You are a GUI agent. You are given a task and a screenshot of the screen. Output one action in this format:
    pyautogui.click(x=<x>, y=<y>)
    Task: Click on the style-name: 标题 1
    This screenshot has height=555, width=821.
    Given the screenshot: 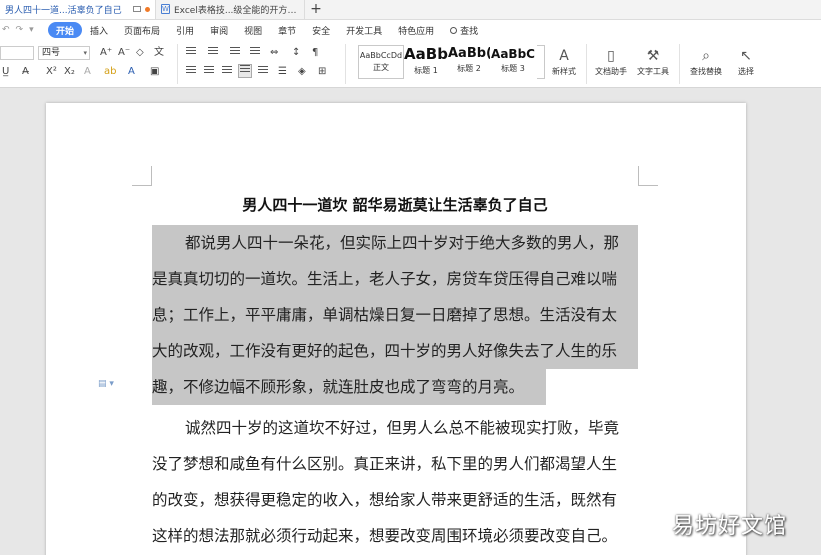 What is the action you would take?
    pyautogui.click(x=426, y=70)
    